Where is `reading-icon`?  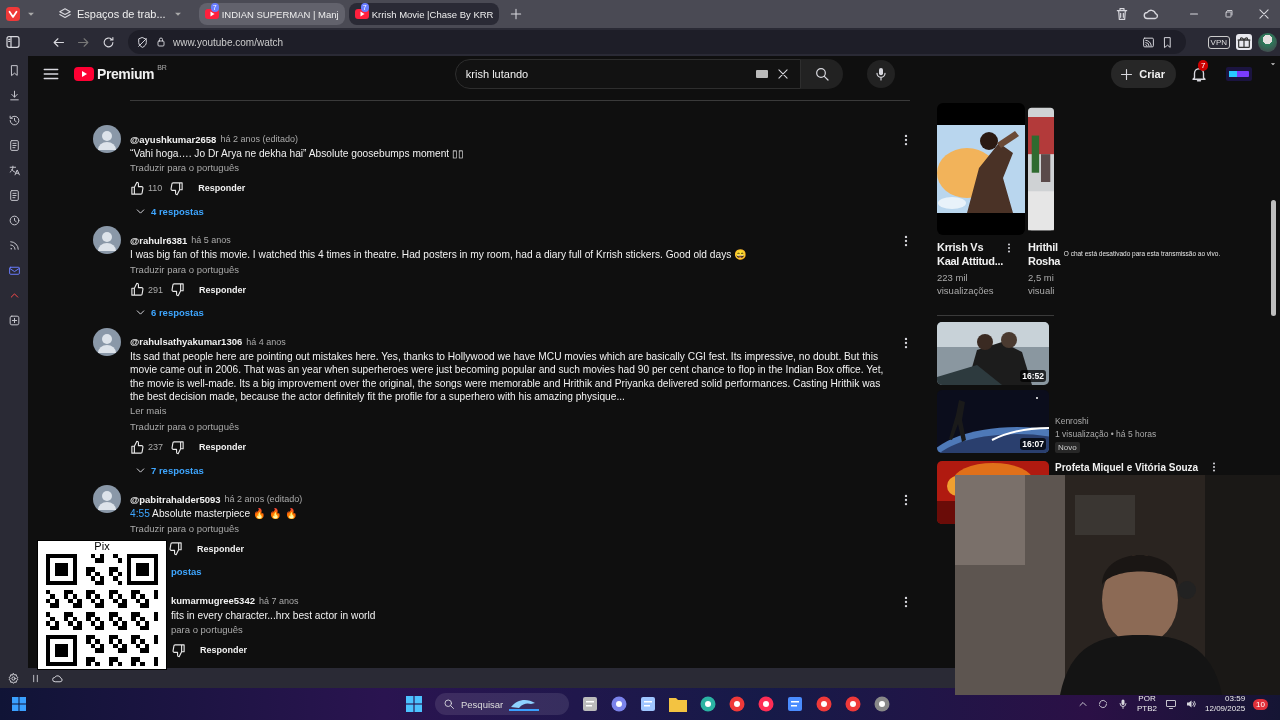
reading-icon is located at coordinates (14, 195).